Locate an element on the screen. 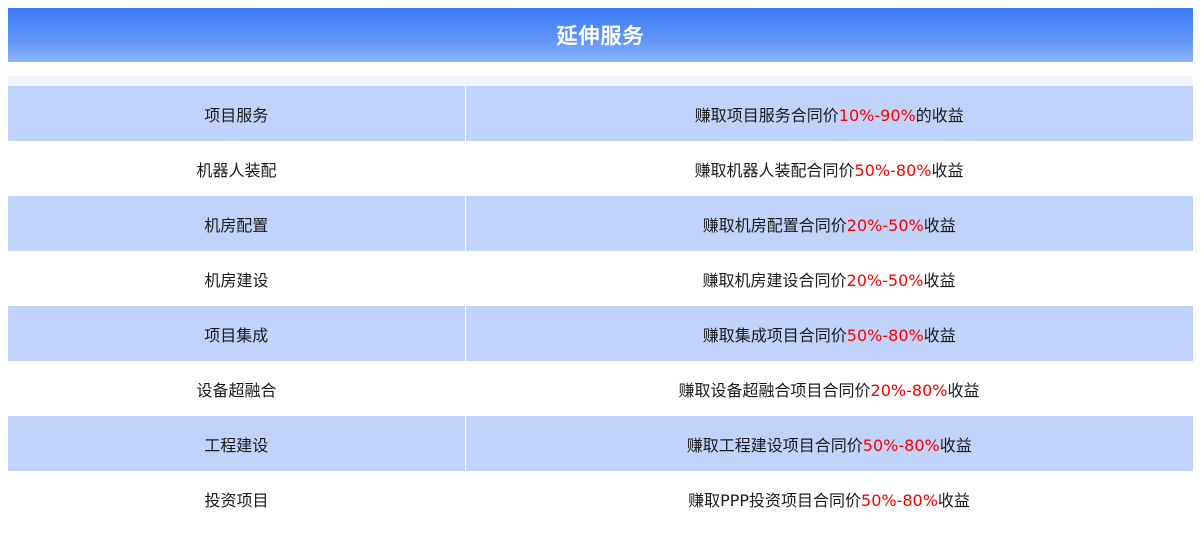  service-description: 赚取设备超融合项目合同价20%-80%收益 is located at coordinates (829, 388).